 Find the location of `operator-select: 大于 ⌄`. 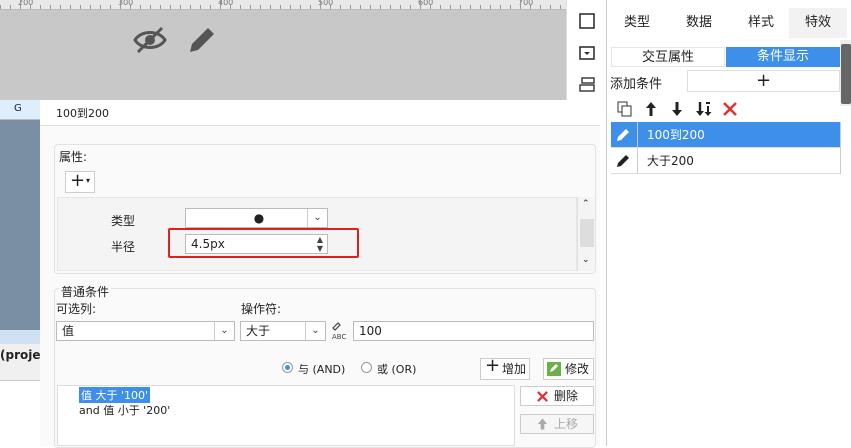

operator-select: 大于 ⌄ is located at coordinates (283, 331).